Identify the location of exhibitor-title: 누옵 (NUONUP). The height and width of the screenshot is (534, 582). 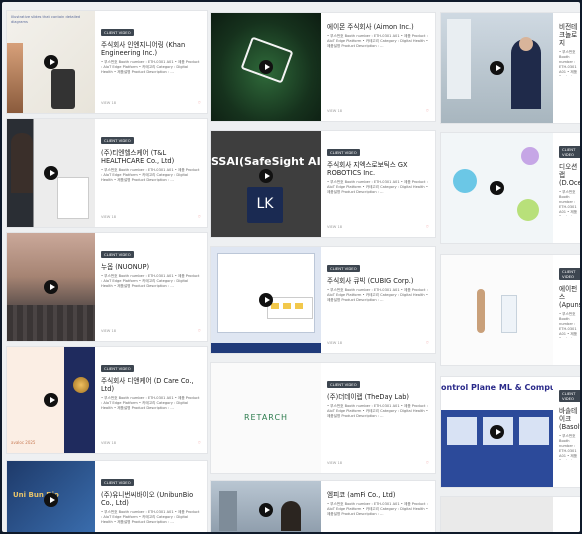
(151, 267).